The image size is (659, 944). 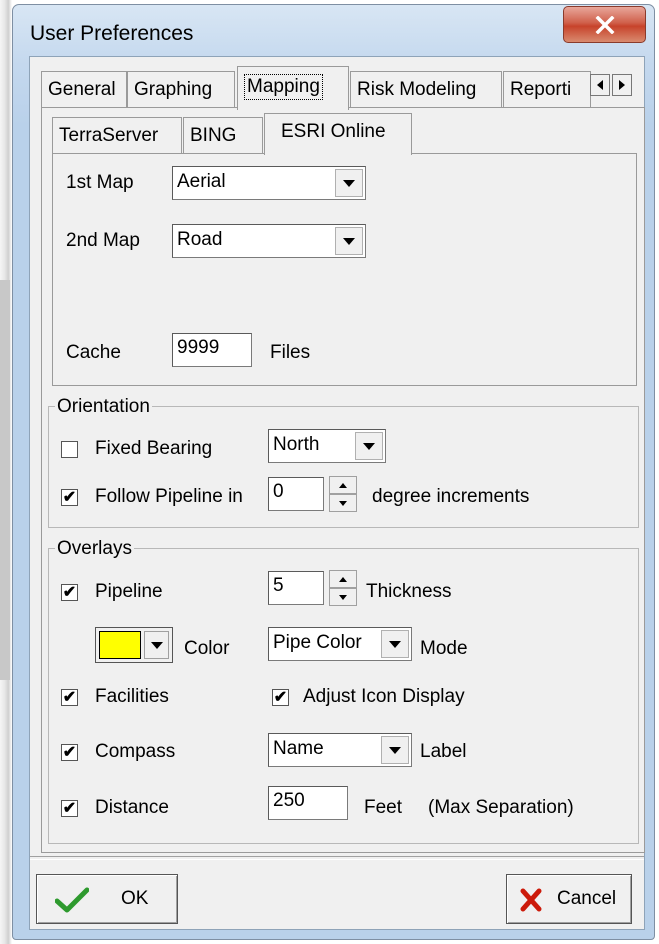 What do you see at coordinates (278, 585) in the screenshot?
I see `thickness-value: 5` at bounding box center [278, 585].